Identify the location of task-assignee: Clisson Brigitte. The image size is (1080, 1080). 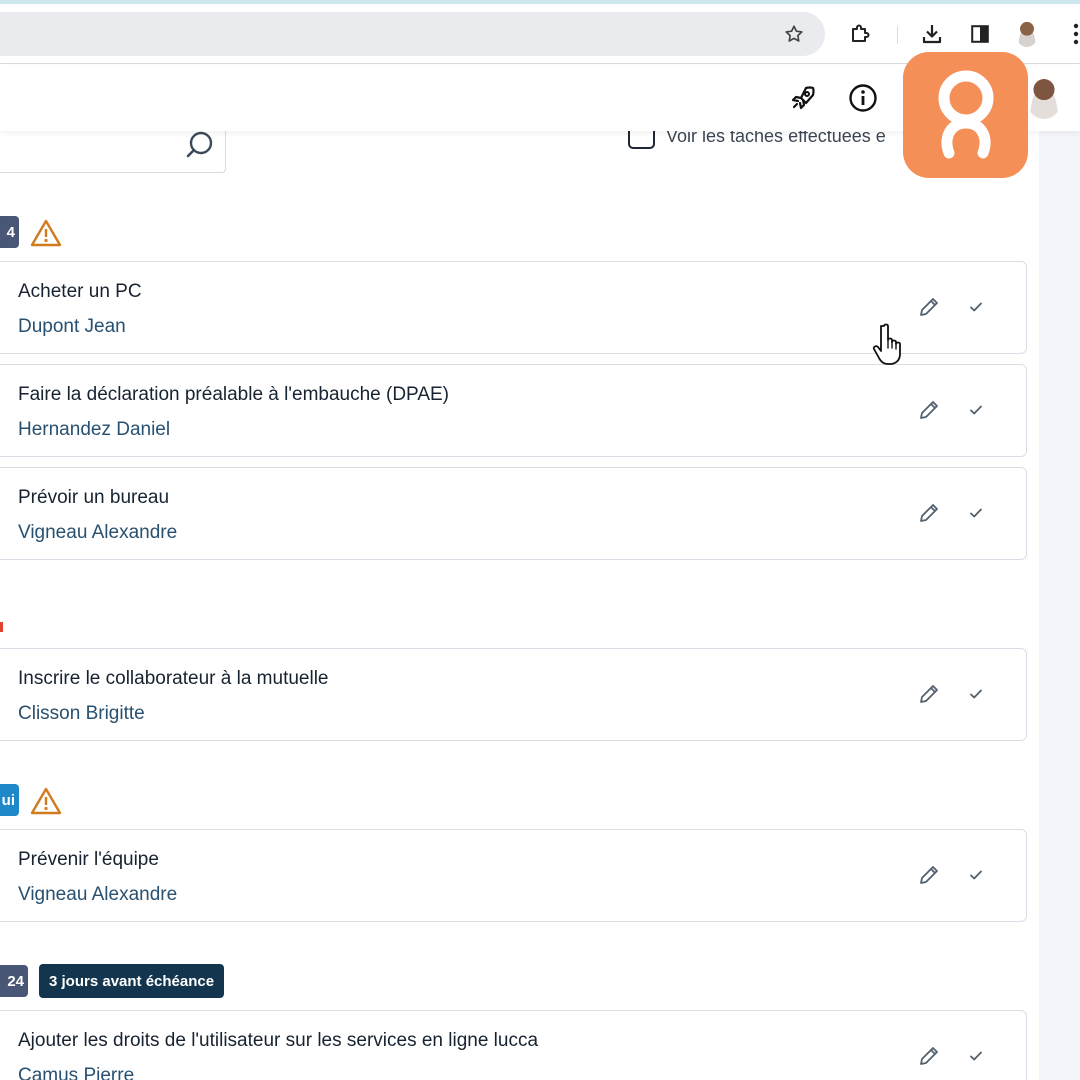
(81, 713).